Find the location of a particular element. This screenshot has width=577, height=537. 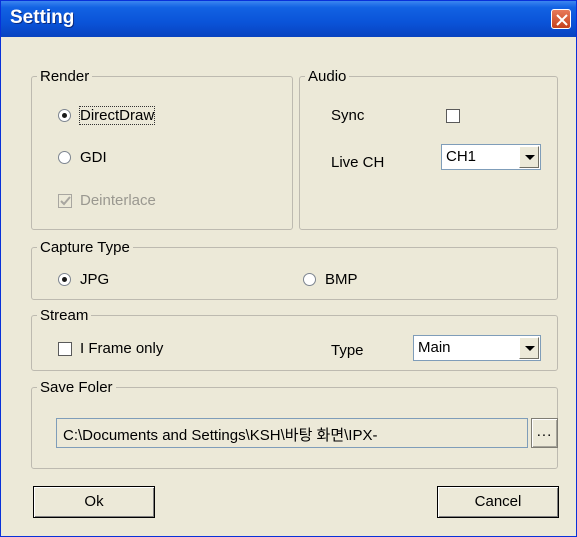

close-icon is located at coordinates (562, 20).